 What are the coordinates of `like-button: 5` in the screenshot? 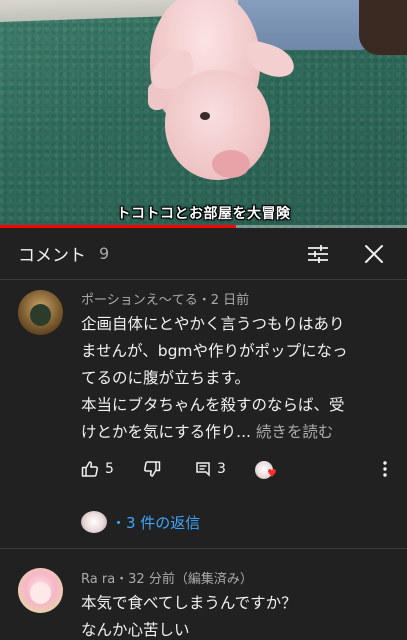 It's located at (112, 469).